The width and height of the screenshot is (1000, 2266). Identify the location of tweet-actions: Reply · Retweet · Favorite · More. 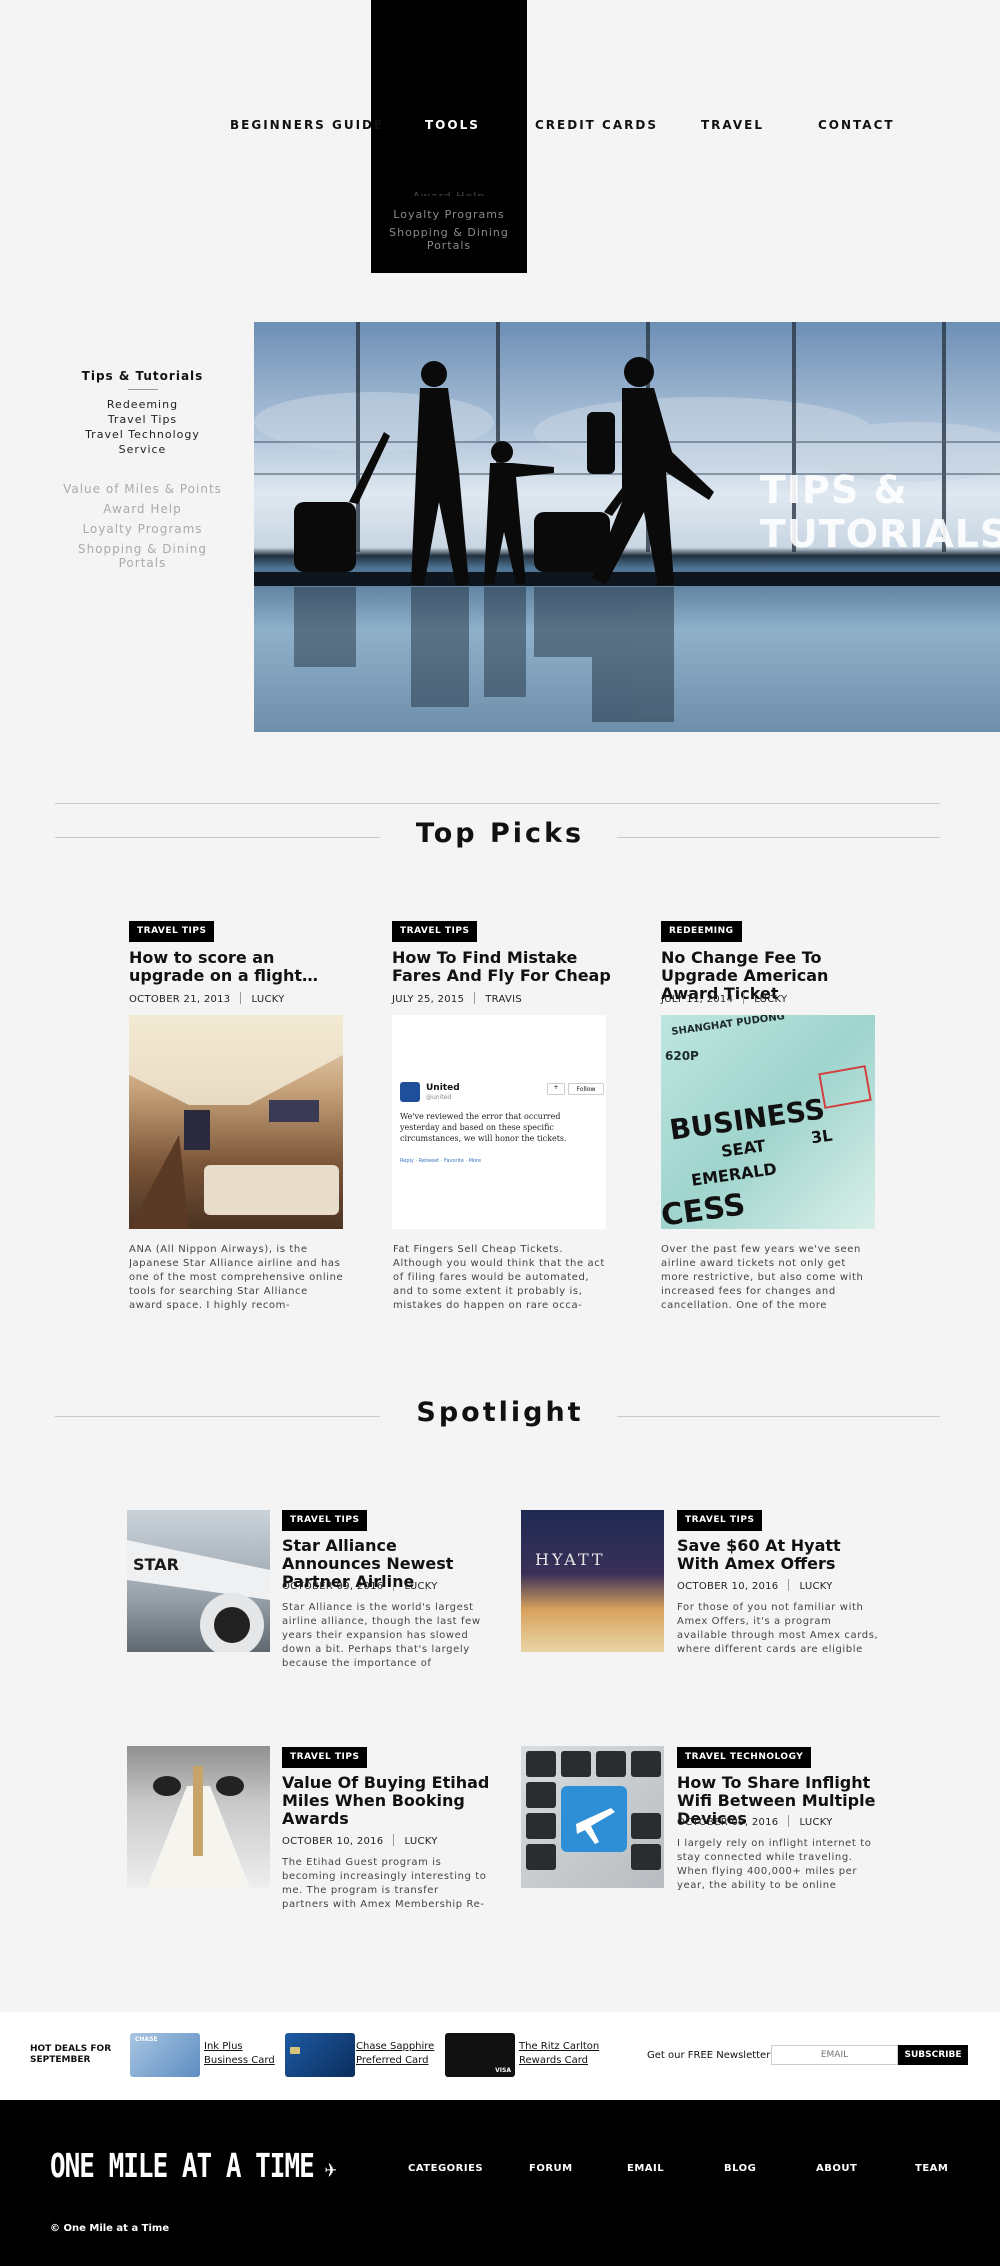
(441, 1161).